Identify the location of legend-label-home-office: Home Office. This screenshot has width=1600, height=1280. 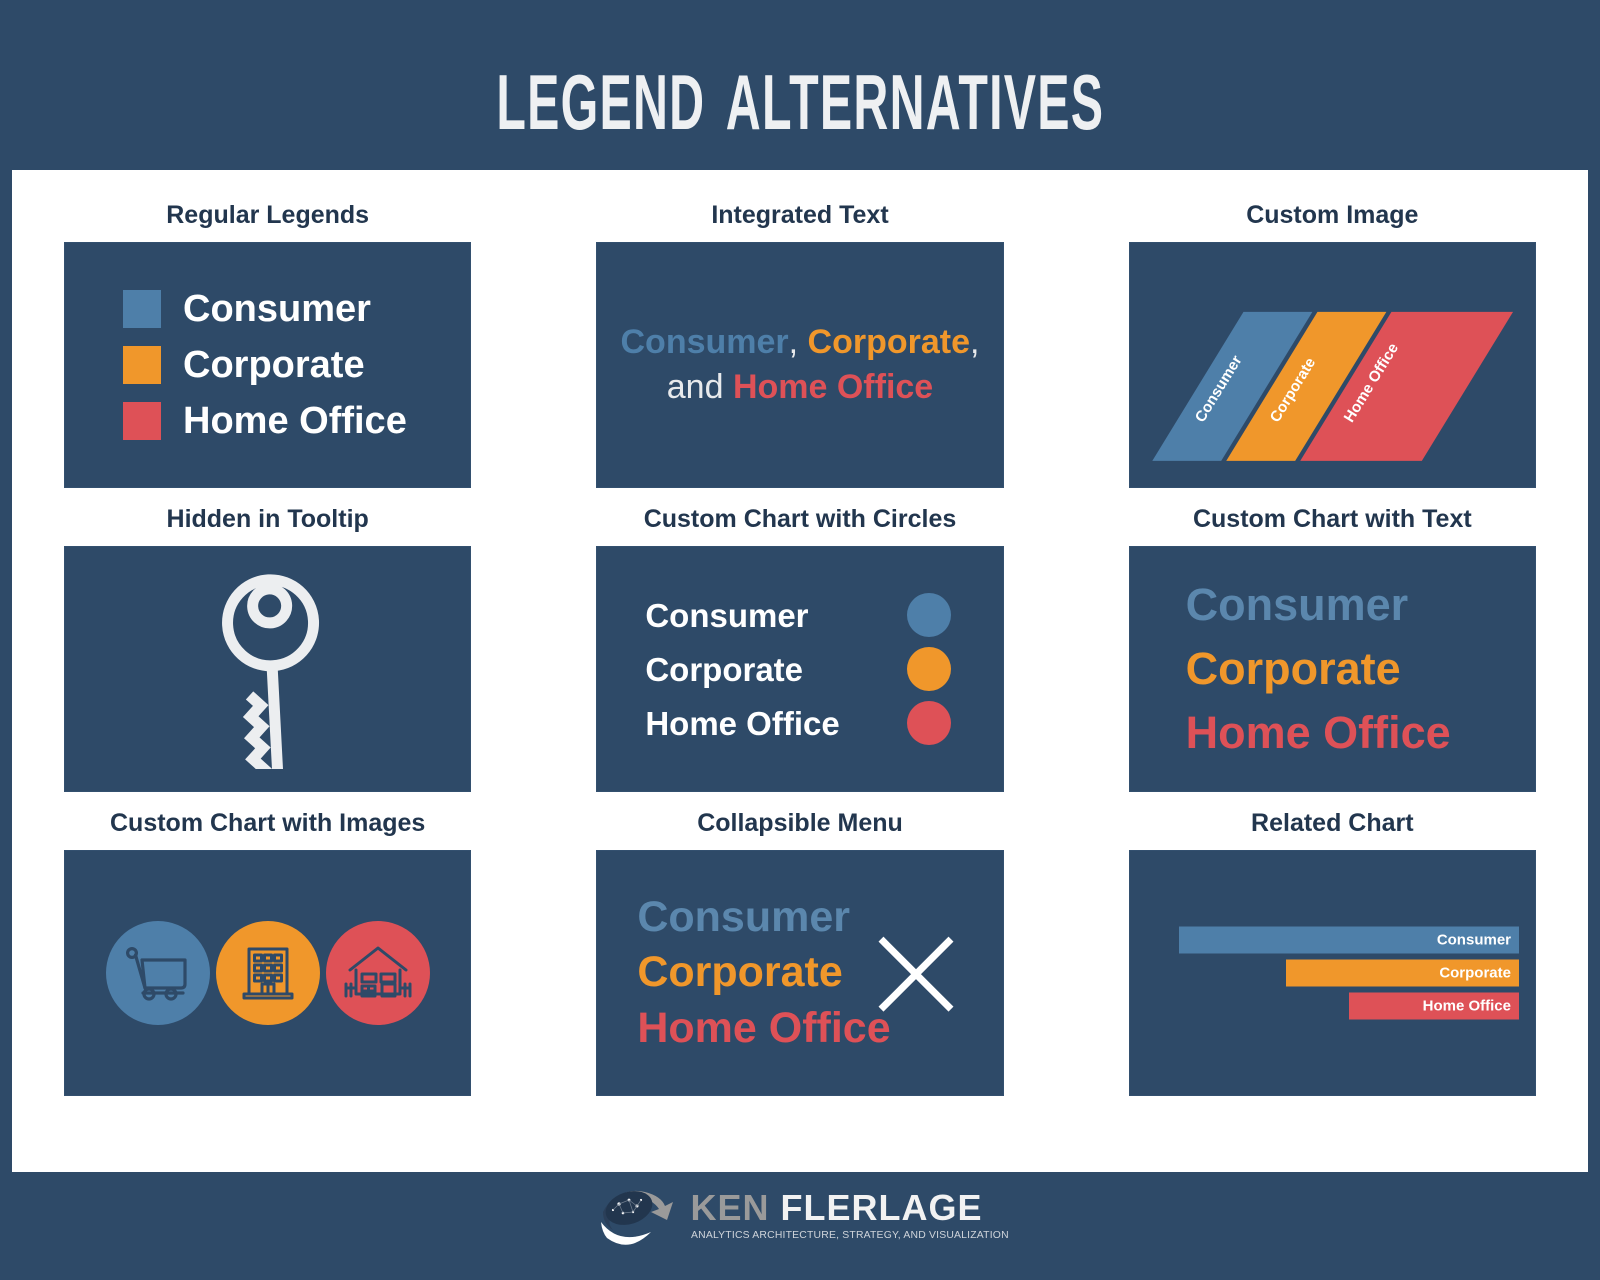
(295, 421).